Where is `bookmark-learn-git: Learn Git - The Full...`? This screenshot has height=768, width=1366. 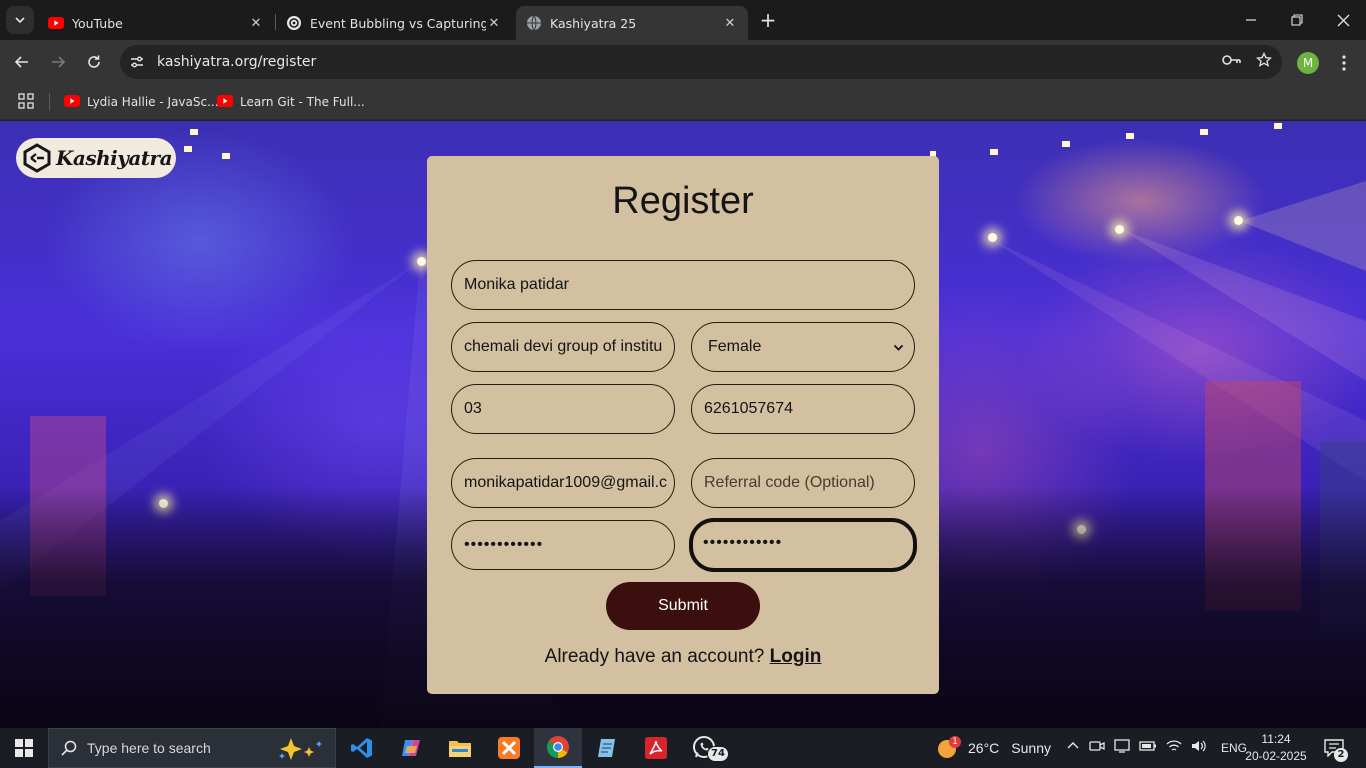 bookmark-learn-git: Learn Git - The Full... is located at coordinates (291, 102).